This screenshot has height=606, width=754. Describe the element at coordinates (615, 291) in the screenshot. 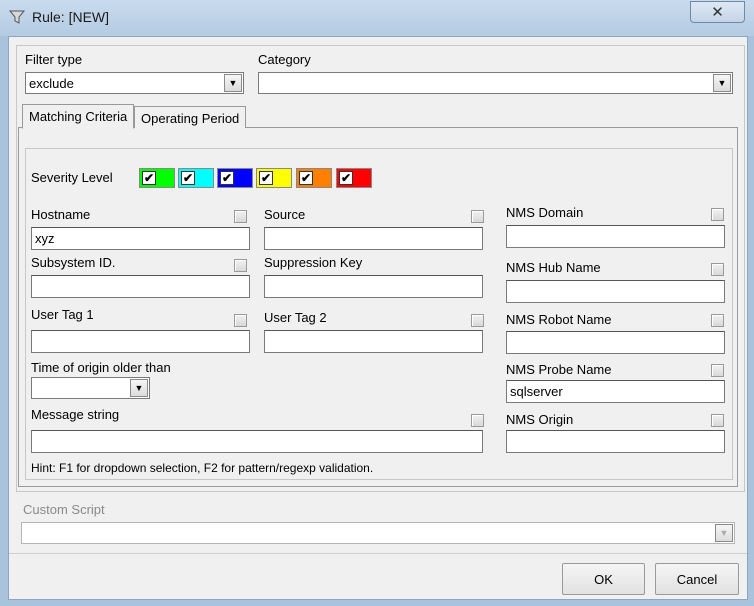

I see `nms-hub-name-input` at that location.